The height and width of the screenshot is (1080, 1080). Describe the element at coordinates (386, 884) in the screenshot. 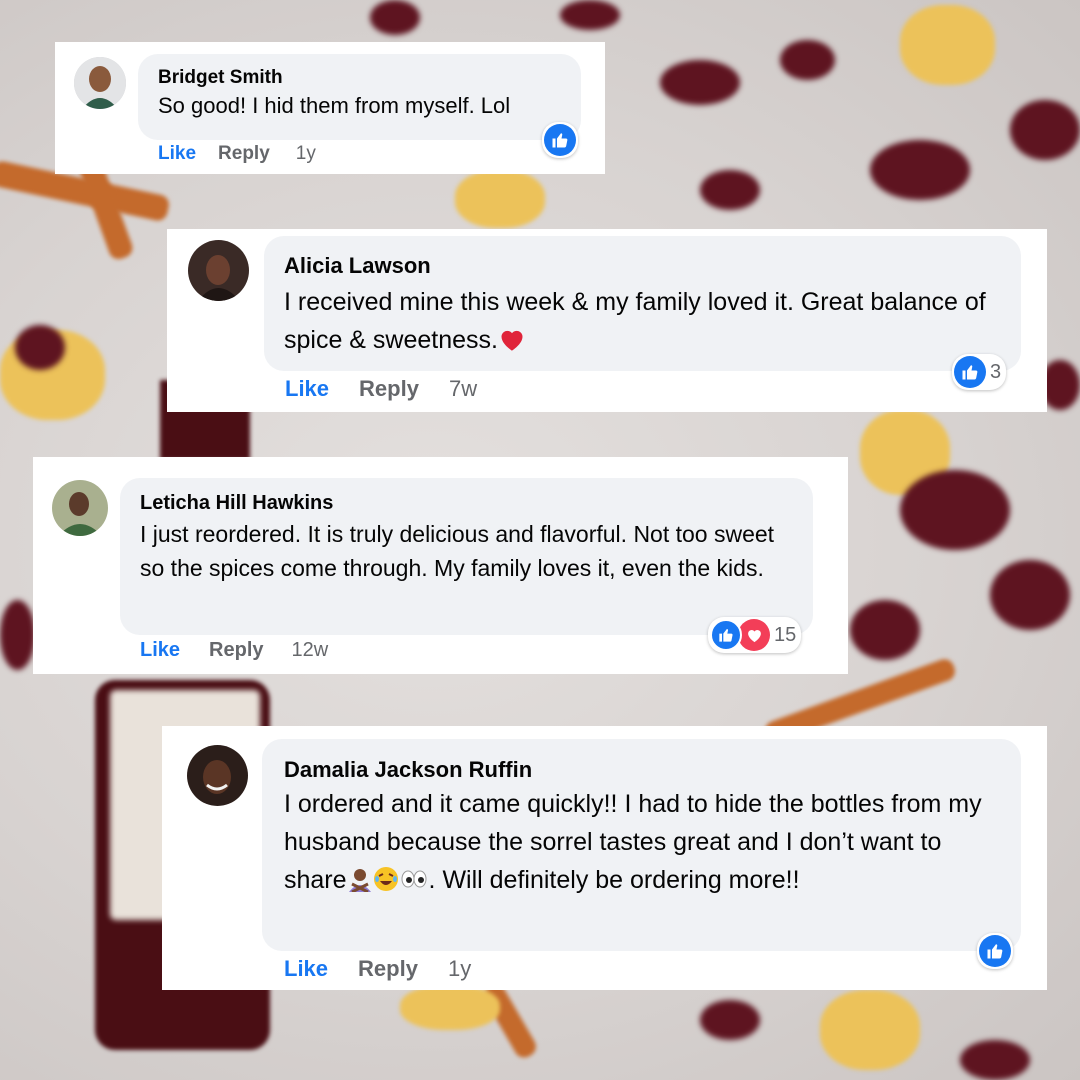

I see `laughing-face-emoji` at that location.